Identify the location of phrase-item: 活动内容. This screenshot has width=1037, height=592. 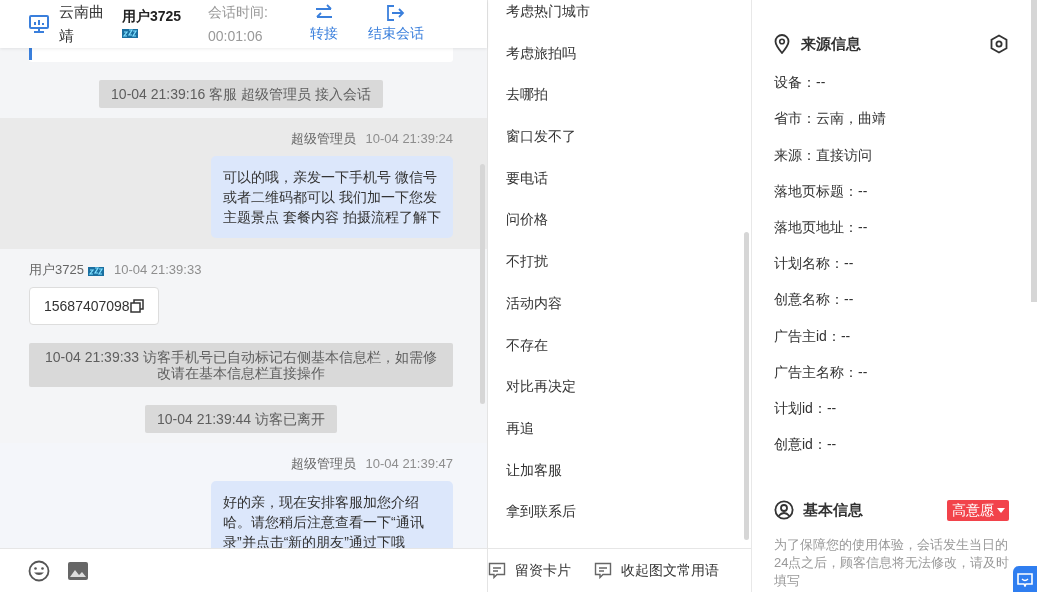
(534, 302).